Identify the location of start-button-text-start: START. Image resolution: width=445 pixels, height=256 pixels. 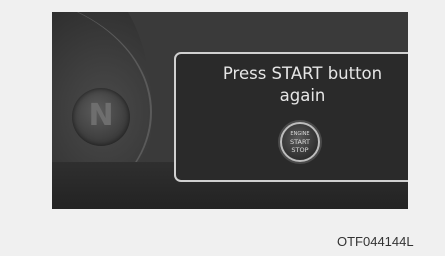
(300, 142).